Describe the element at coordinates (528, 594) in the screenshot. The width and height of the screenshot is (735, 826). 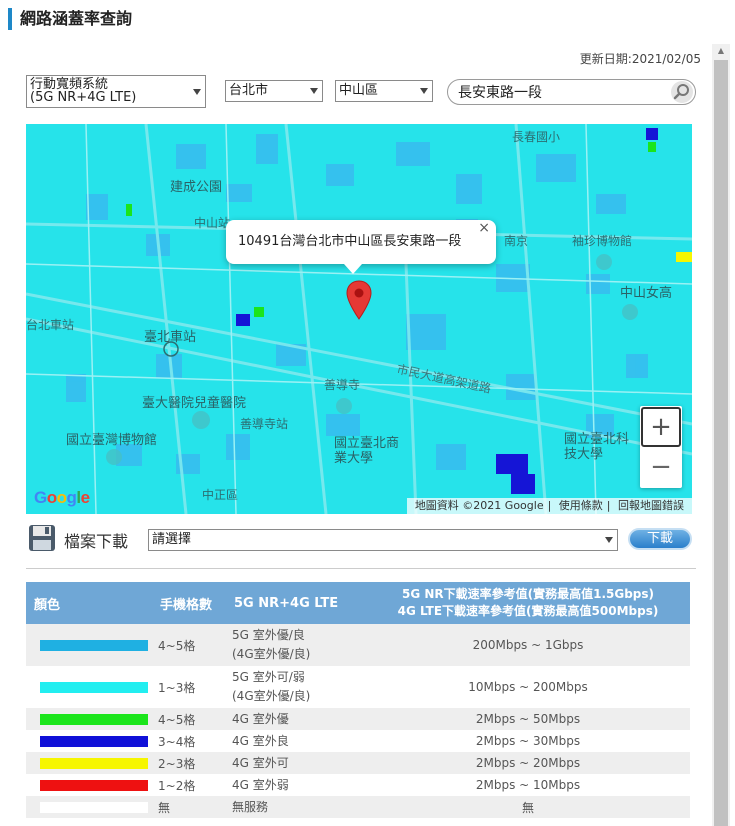
I see `header-speed-line1: 5G NR下載速率參考值(實務最高值1.5Gbps)` at that location.